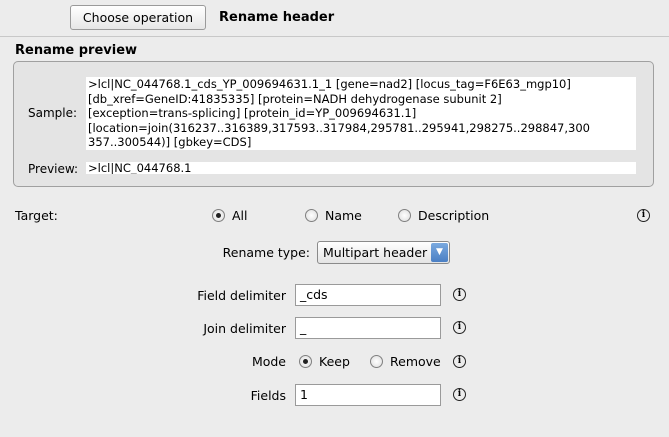 Image resolution: width=669 pixels, height=437 pixels. I want to click on target-name-label: Name, so click(343, 215).